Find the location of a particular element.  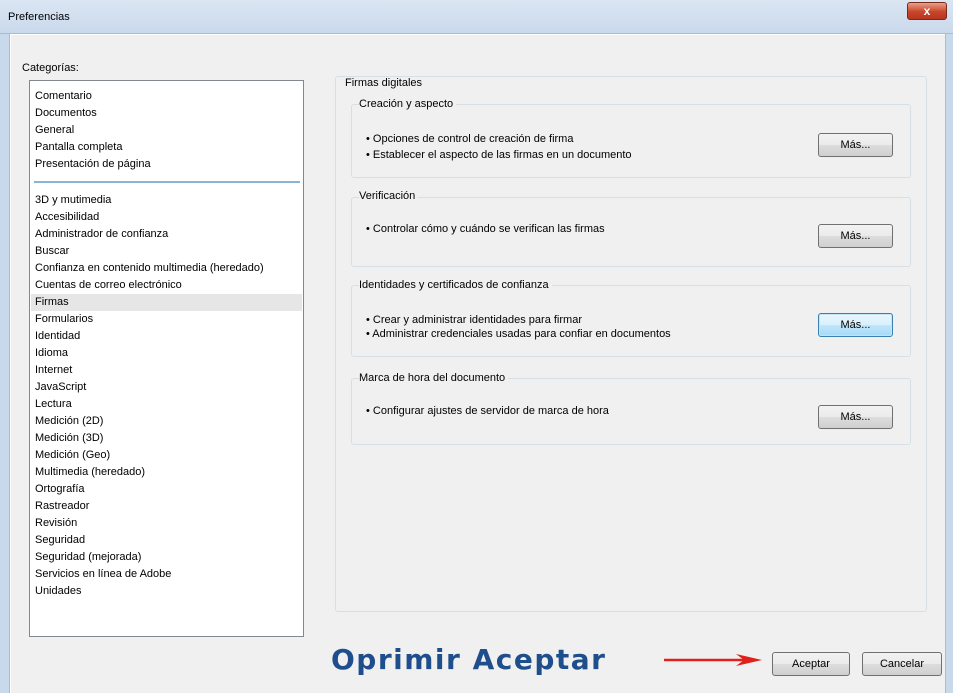

group-title-verification: Verificación is located at coordinates (389, 196).